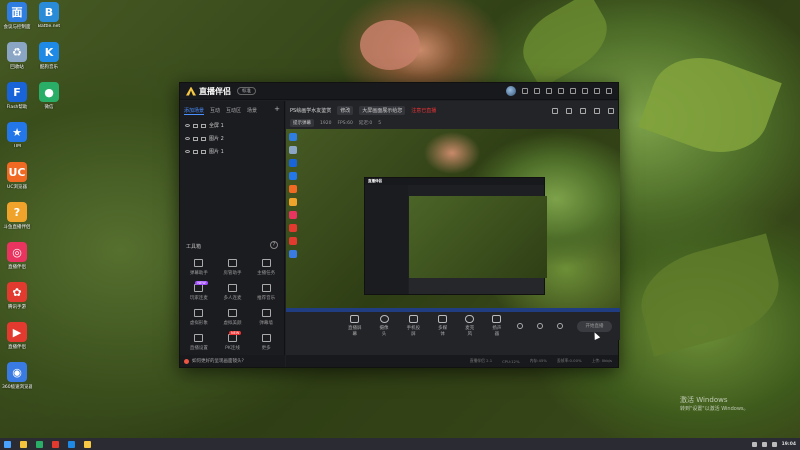 The height and width of the screenshot is (450, 800). Describe the element at coordinates (17, 107) in the screenshot. I see `desktop-icon-label: Flash帮助` at that location.